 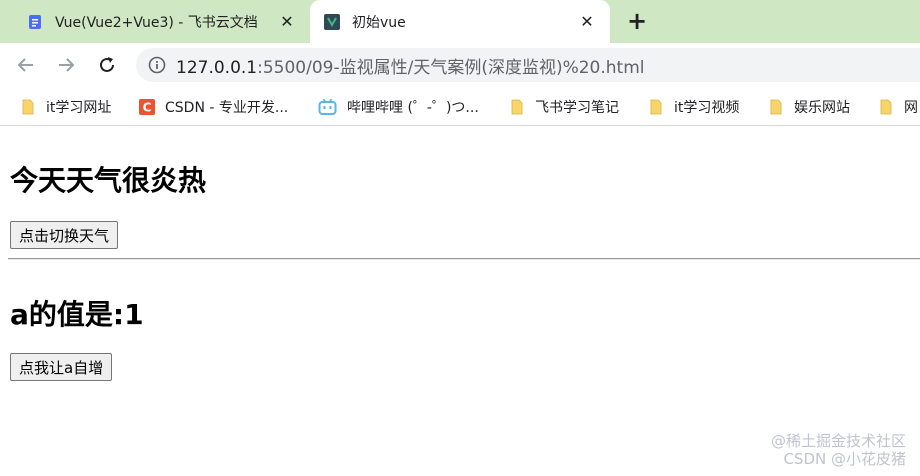 I want to click on weather-heading: 今天天气很炎热, so click(x=108, y=180).